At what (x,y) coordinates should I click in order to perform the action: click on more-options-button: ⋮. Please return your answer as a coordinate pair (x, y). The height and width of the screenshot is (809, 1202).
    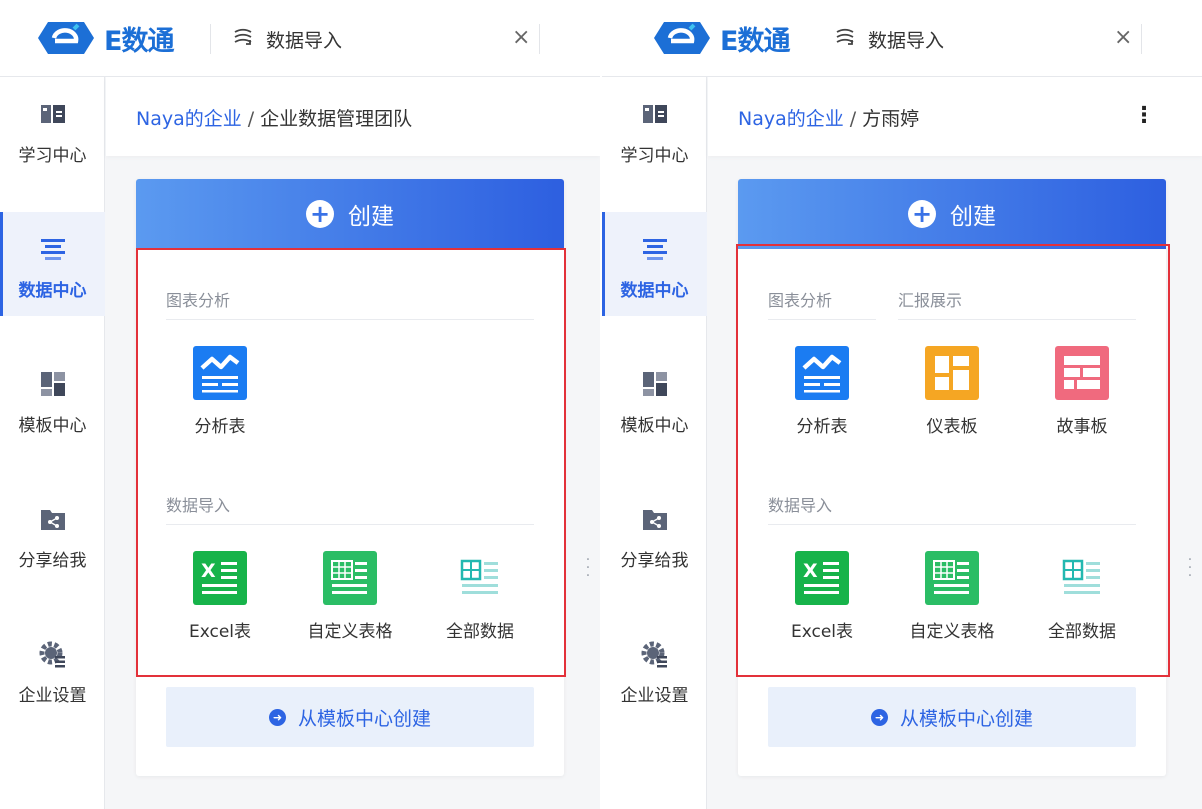
    Looking at the image, I should click on (1144, 117).